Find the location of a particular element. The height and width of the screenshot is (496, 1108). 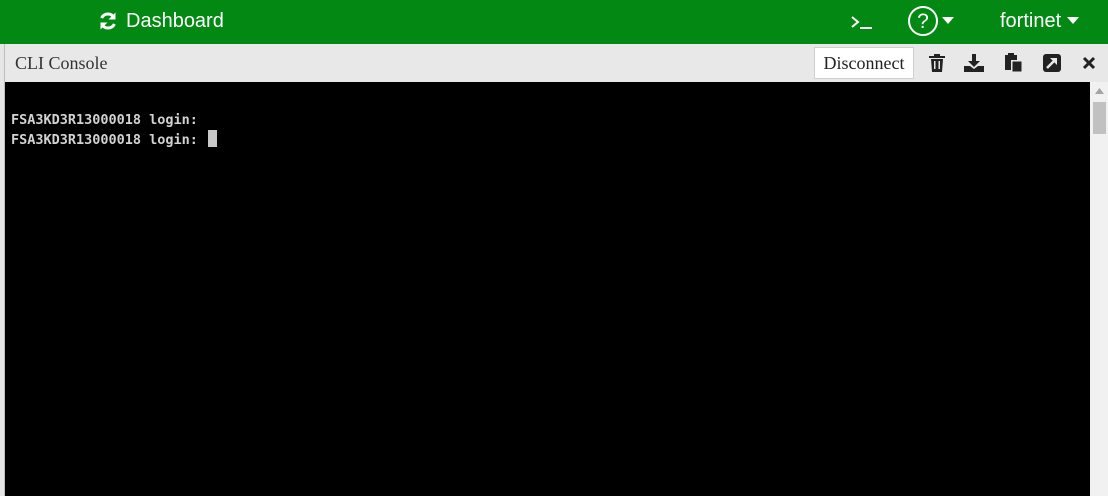

help-icon: ? is located at coordinates (923, 21).